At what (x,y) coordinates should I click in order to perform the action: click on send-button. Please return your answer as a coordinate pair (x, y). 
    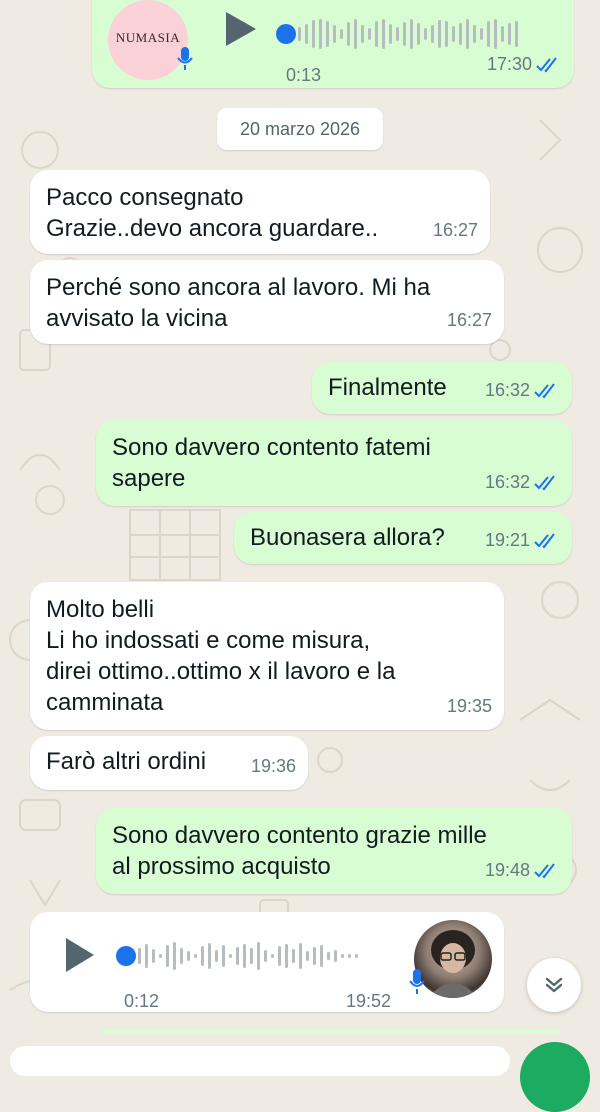
    Looking at the image, I should click on (555, 1077).